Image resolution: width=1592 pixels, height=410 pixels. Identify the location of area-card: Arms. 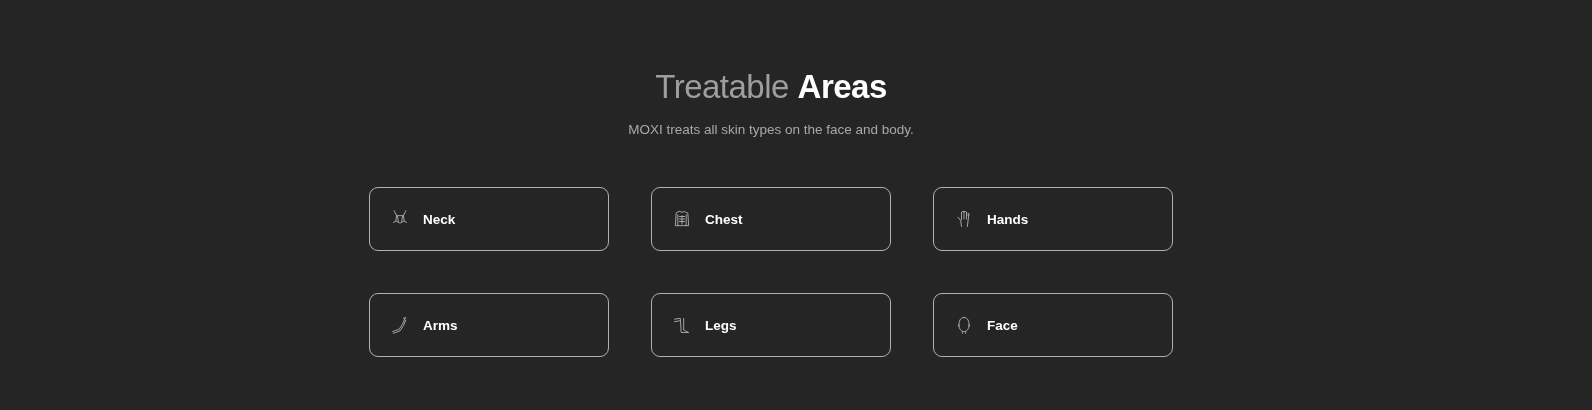
(489, 325).